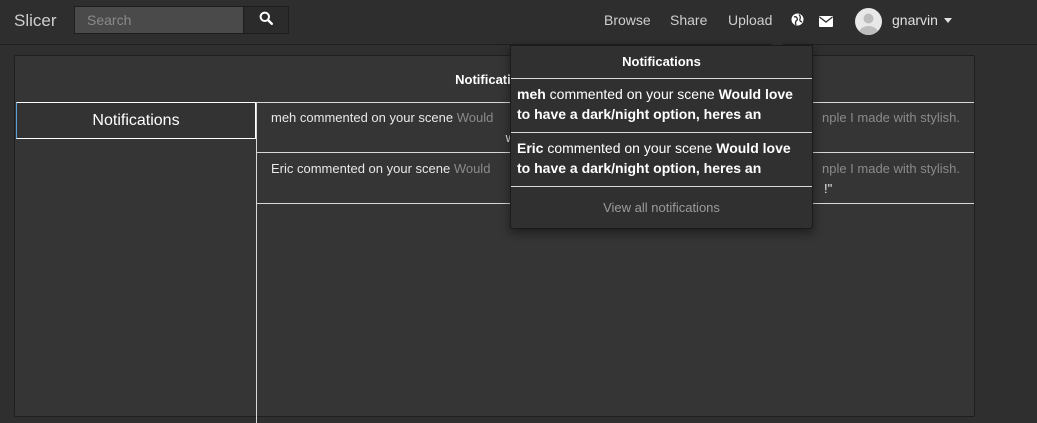  Describe the element at coordinates (627, 20) in the screenshot. I see `nav-browse-link: Browse` at that location.